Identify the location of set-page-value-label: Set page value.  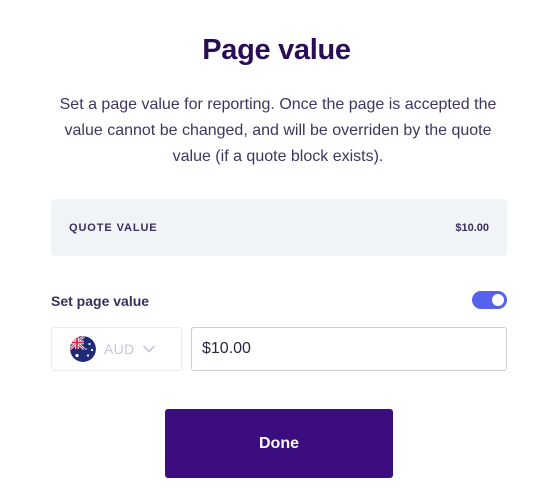
(100, 301).